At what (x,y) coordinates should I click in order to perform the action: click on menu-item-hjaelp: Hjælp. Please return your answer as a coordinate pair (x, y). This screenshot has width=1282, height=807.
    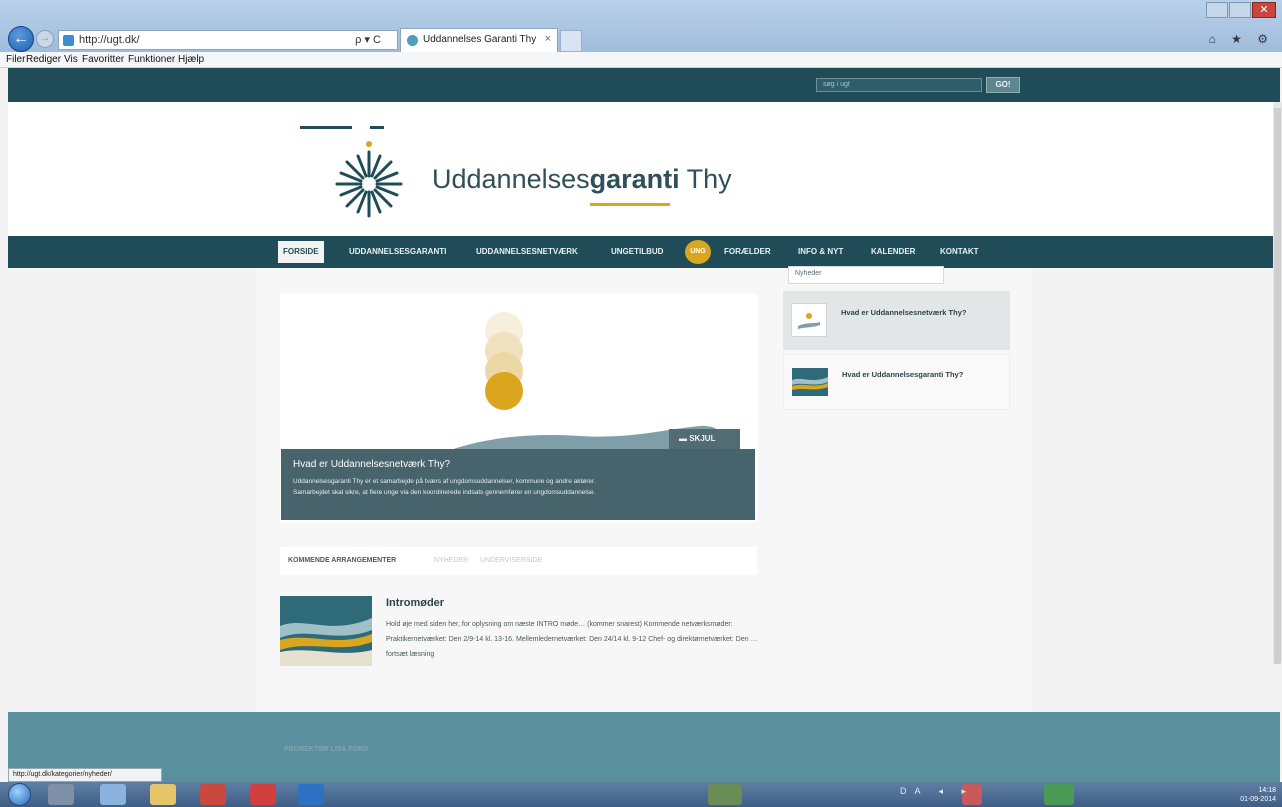
    Looking at the image, I should click on (191, 59).